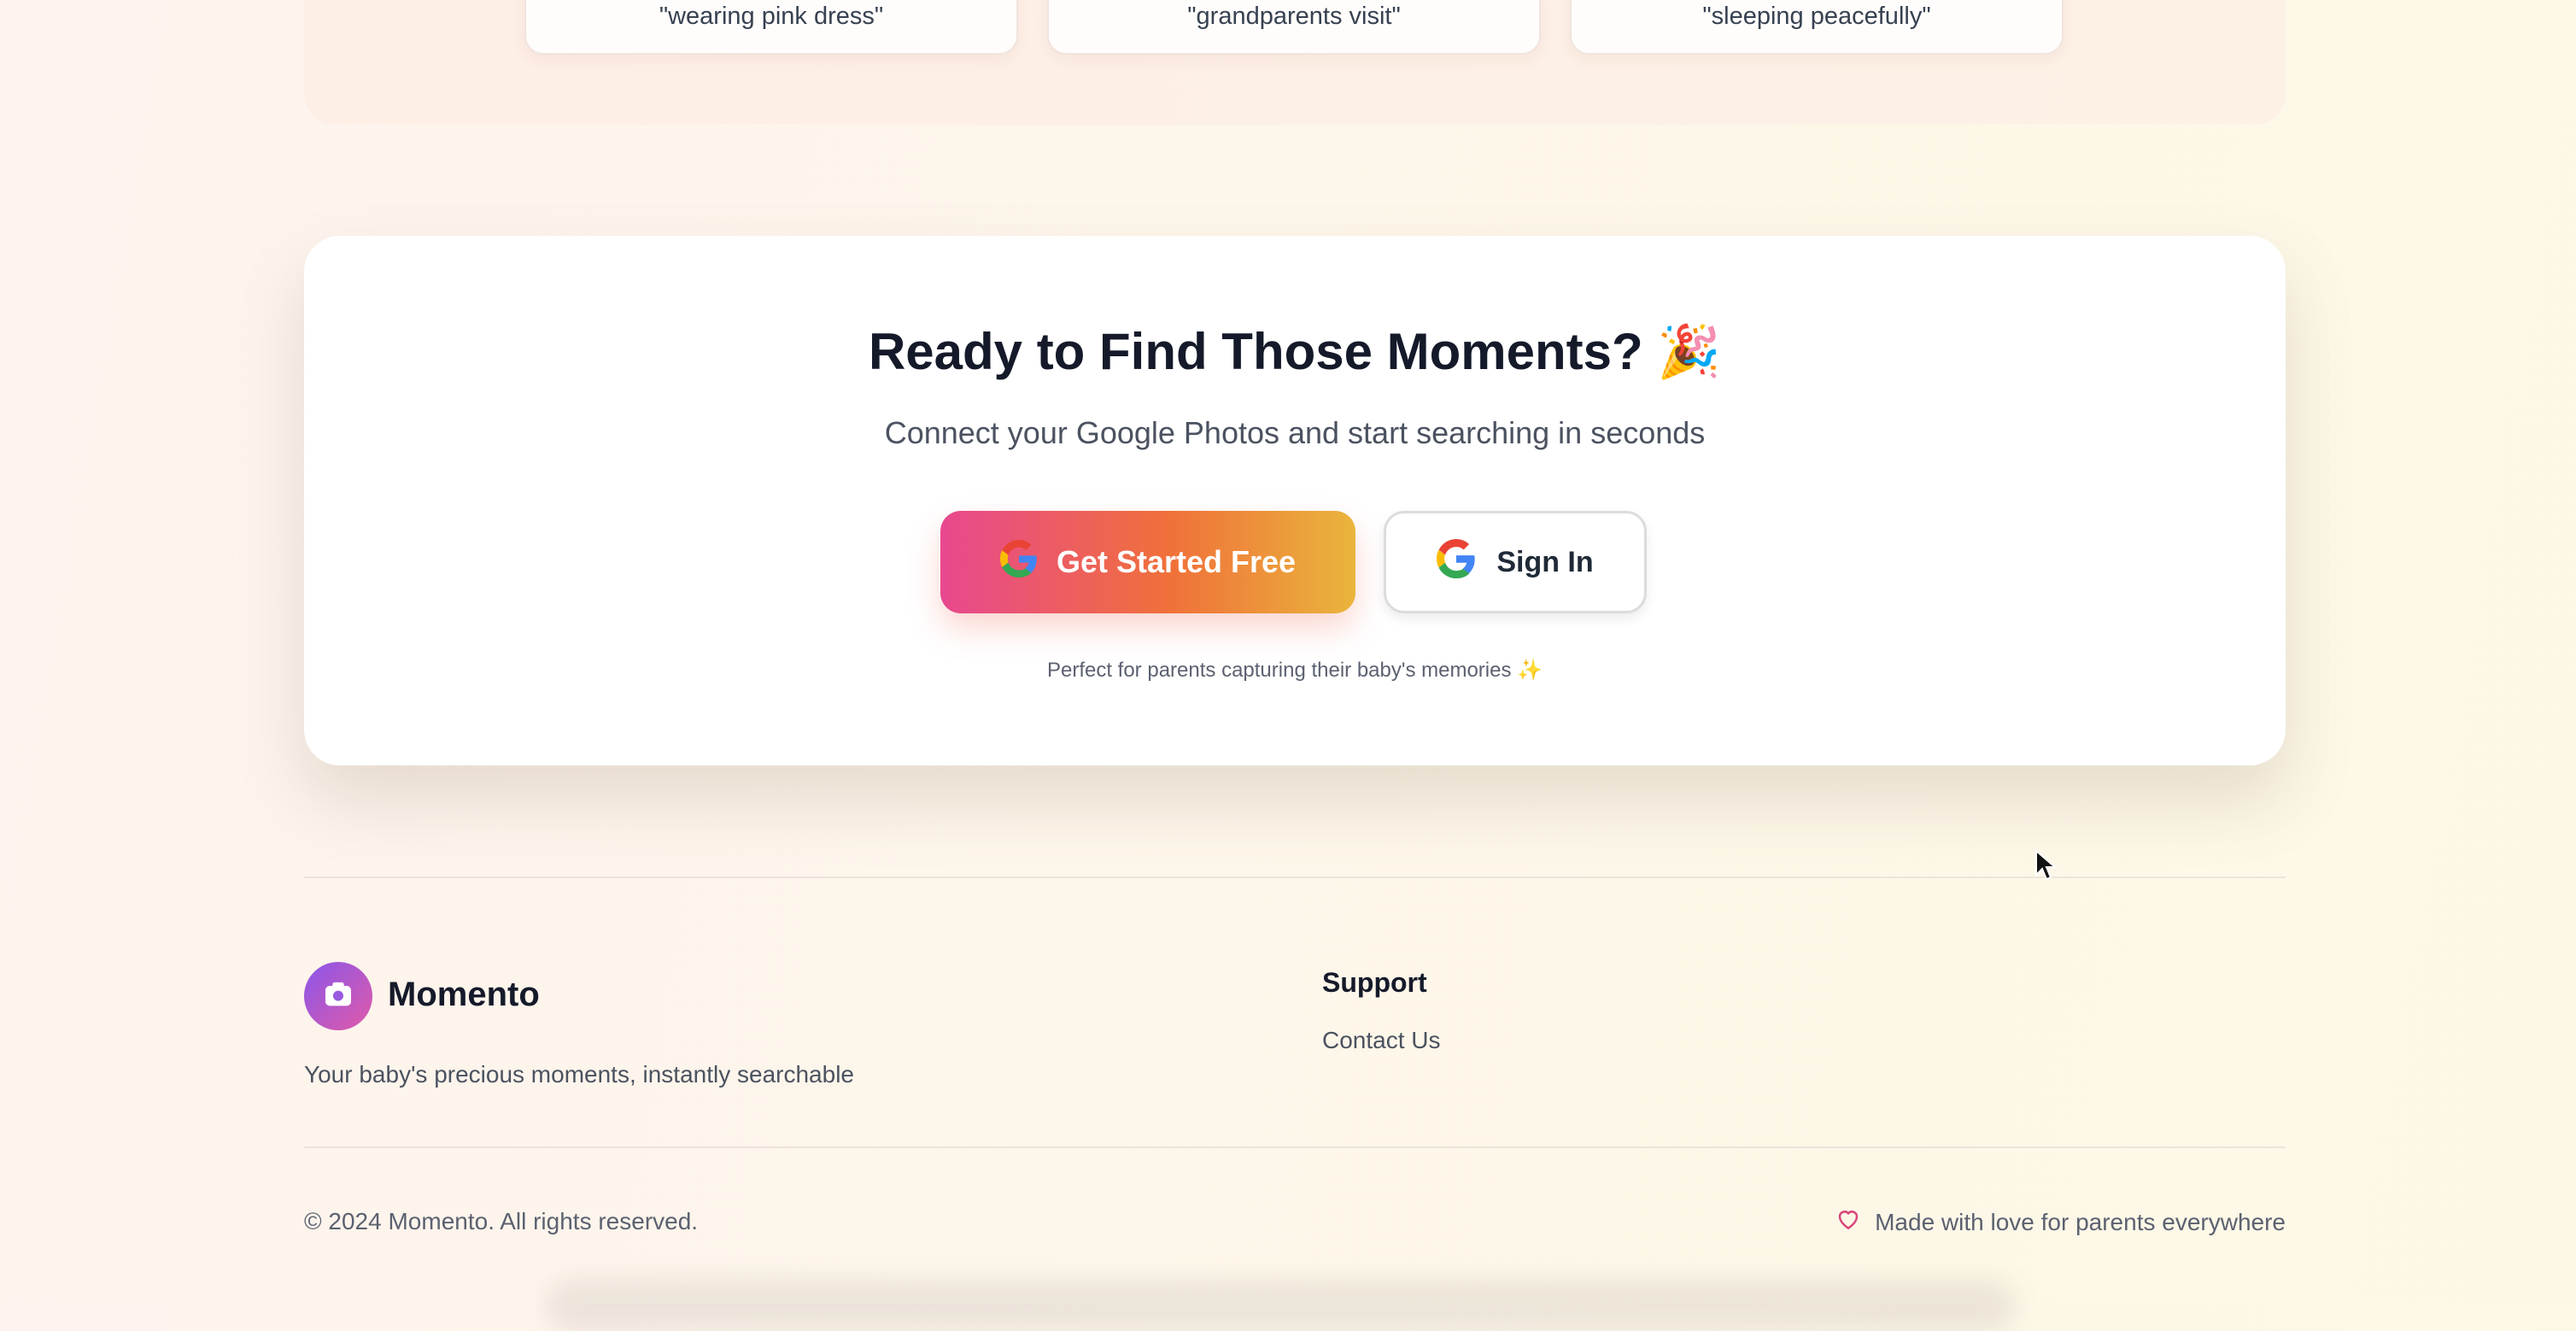  What do you see at coordinates (1295, 1147) in the screenshot?
I see `footer-bottom-divider` at bounding box center [1295, 1147].